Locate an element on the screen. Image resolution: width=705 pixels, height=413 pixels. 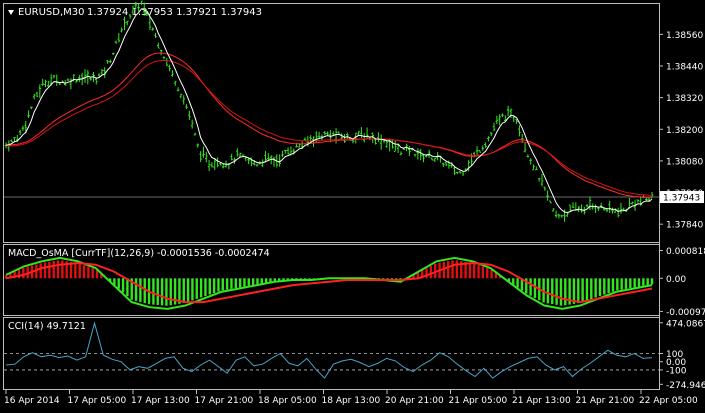
macd-tick-label: -0.000974 is located at coordinates (685, 313).